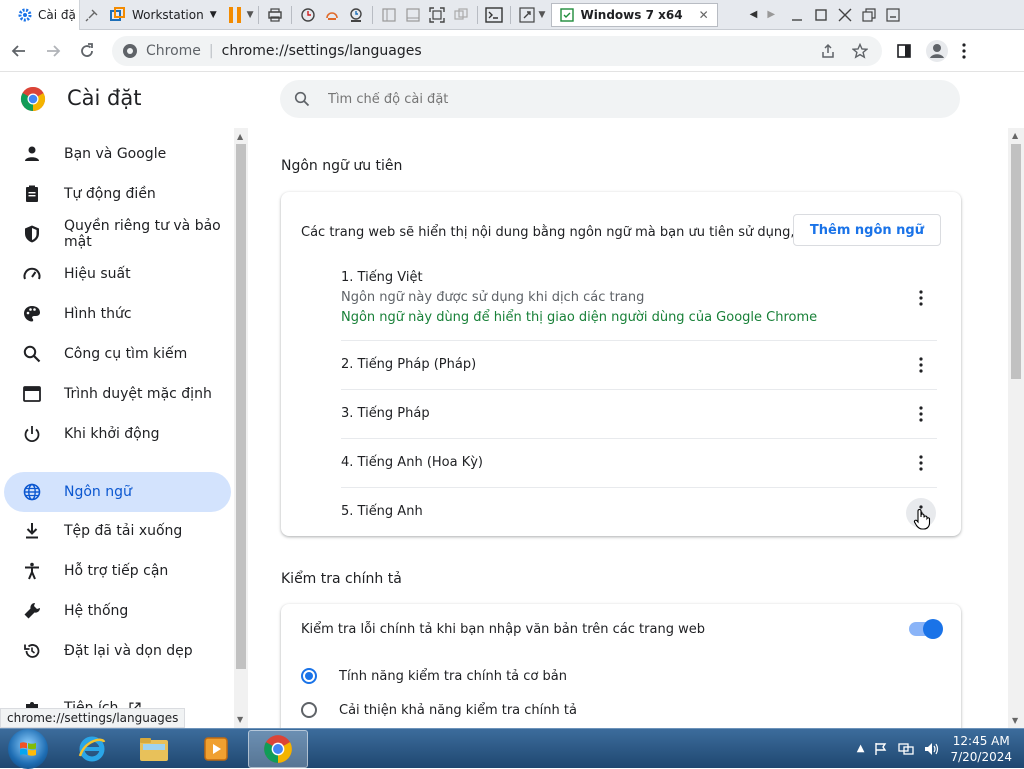 Image resolution: width=1024 pixels, height=769 pixels. I want to click on bookmark-star-icon, so click(860, 50).